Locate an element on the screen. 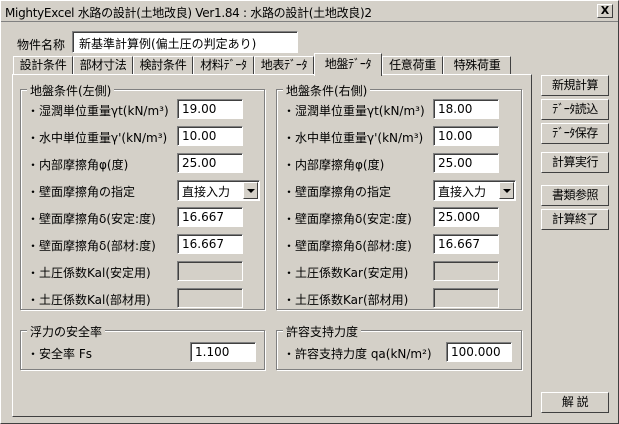 This screenshot has width=619, height=424. right-submerged-weight-label: ・水中単位重量γ'(kN/m³) is located at coordinates (353, 138).